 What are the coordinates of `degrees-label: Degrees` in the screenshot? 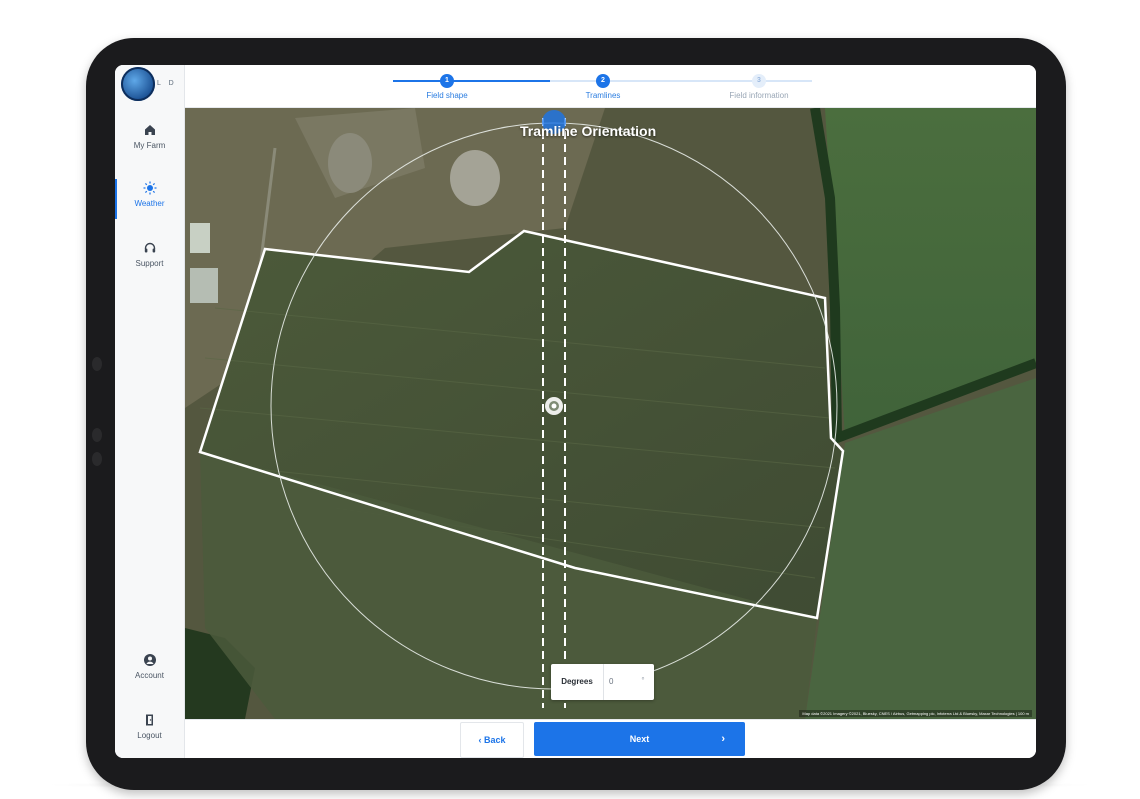 It's located at (577, 682).